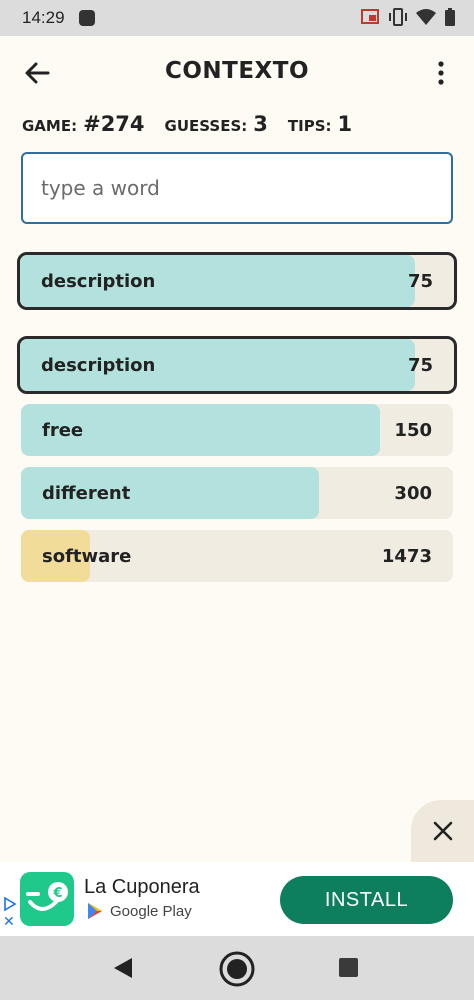 This screenshot has height=1000, width=474. What do you see at coordinates (398, 17) in the screenshot?
I see `vibrate-icon` at bounding box center [398, 17].